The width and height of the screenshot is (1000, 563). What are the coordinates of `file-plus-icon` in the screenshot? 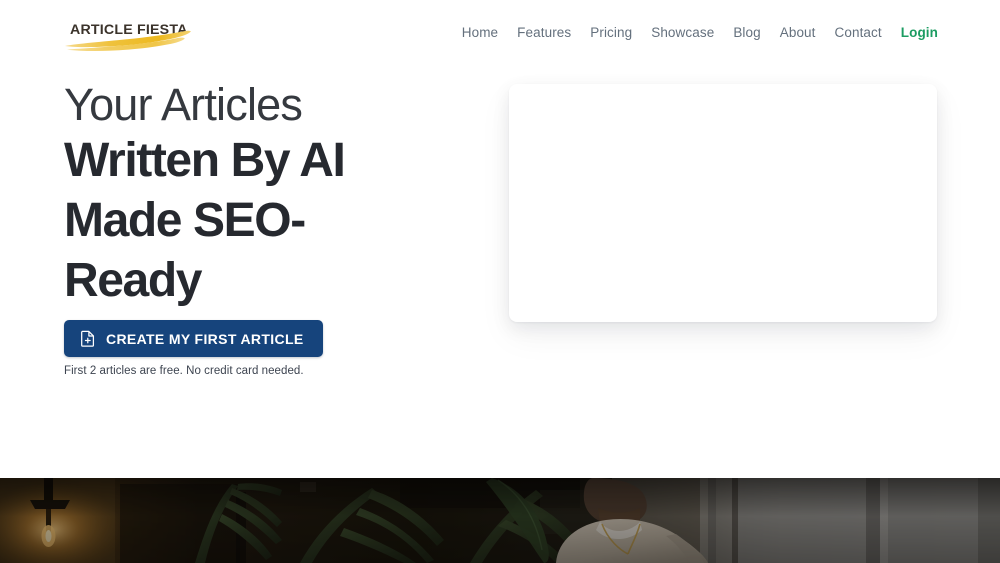 It's located at (88, 338).